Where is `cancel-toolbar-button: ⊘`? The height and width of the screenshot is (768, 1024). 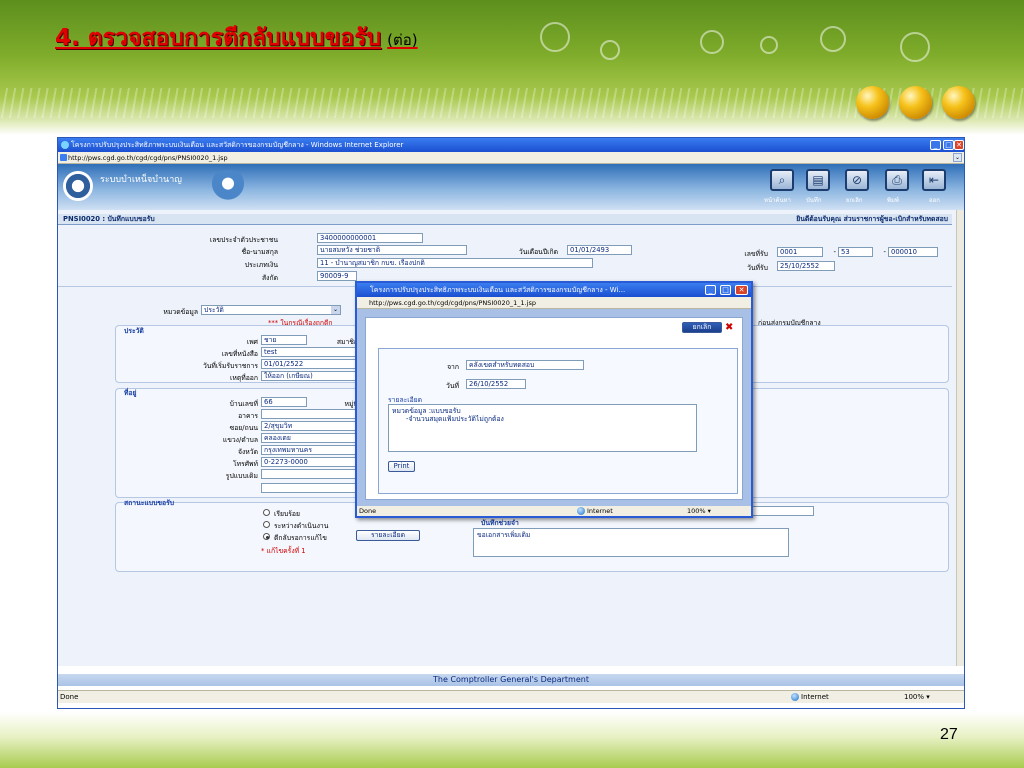
cancel-toolbar-button: ⊘ is located at coordinates (857, 180).